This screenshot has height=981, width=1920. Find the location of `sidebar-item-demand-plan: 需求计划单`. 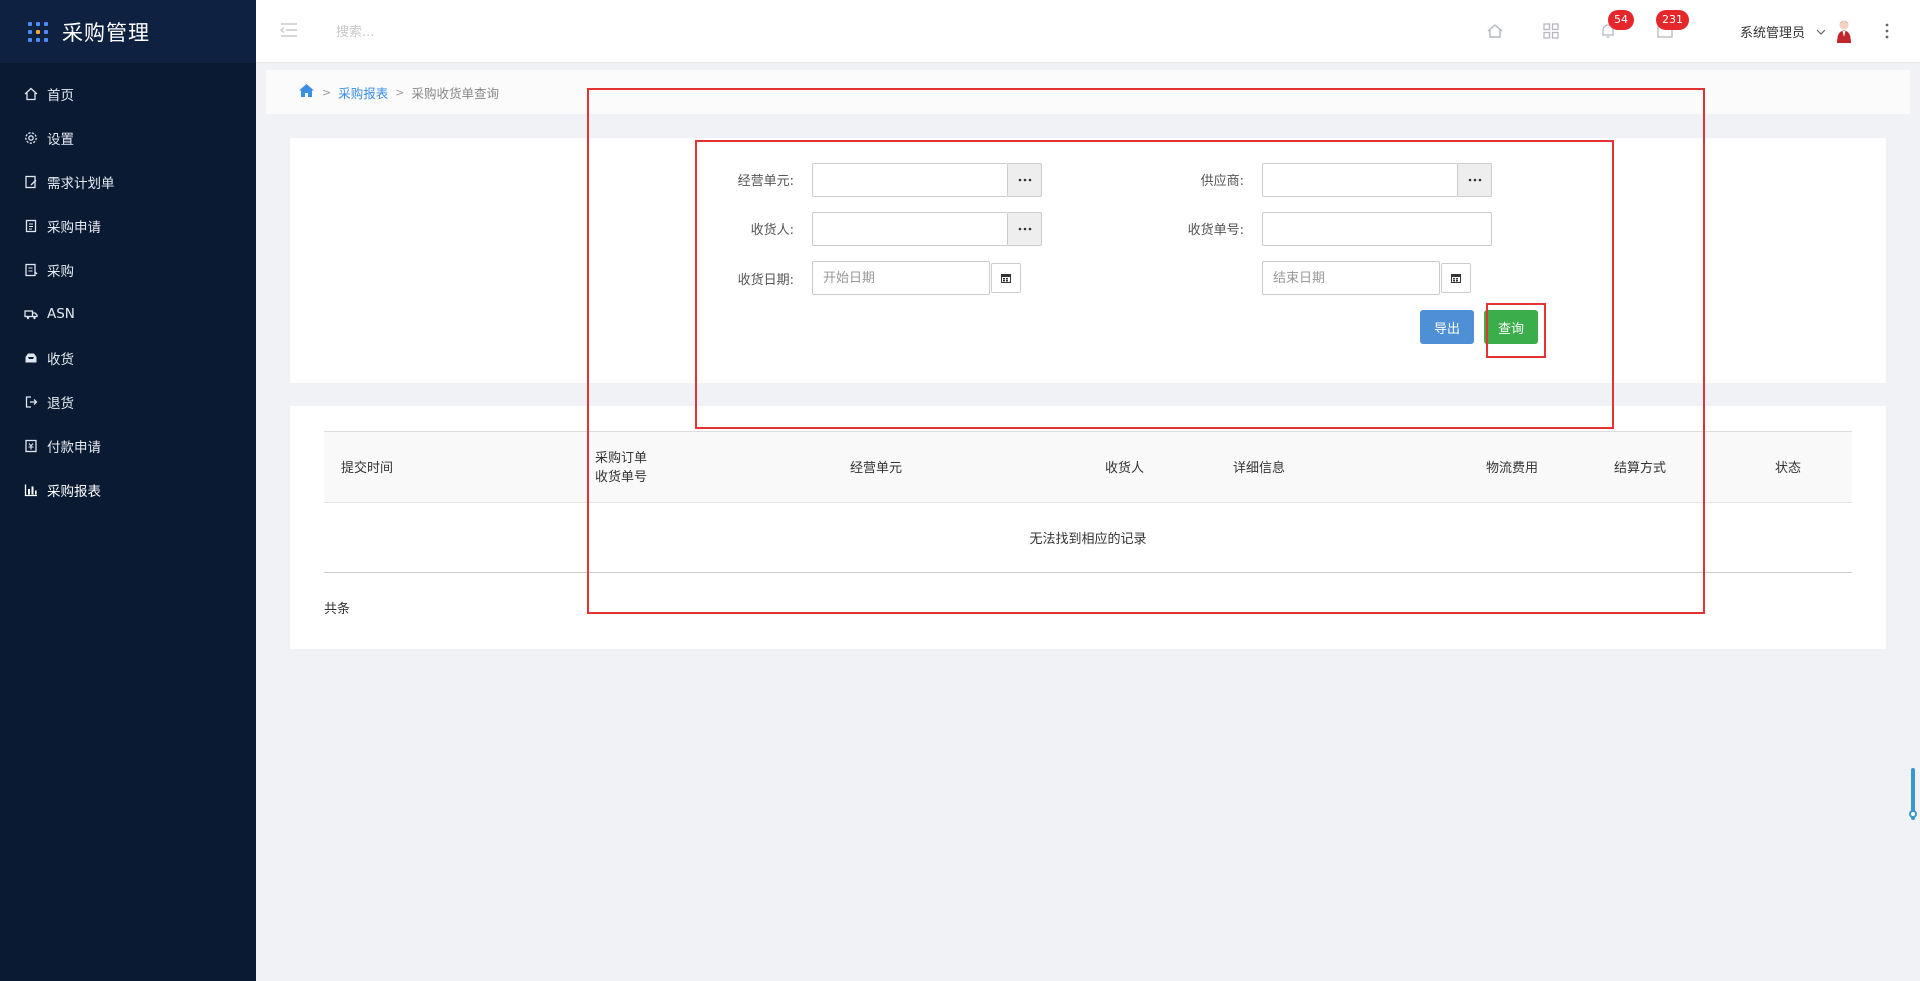

sidebar-item-demand-plan: 需求计划单 is located at coordinates (128, 182).